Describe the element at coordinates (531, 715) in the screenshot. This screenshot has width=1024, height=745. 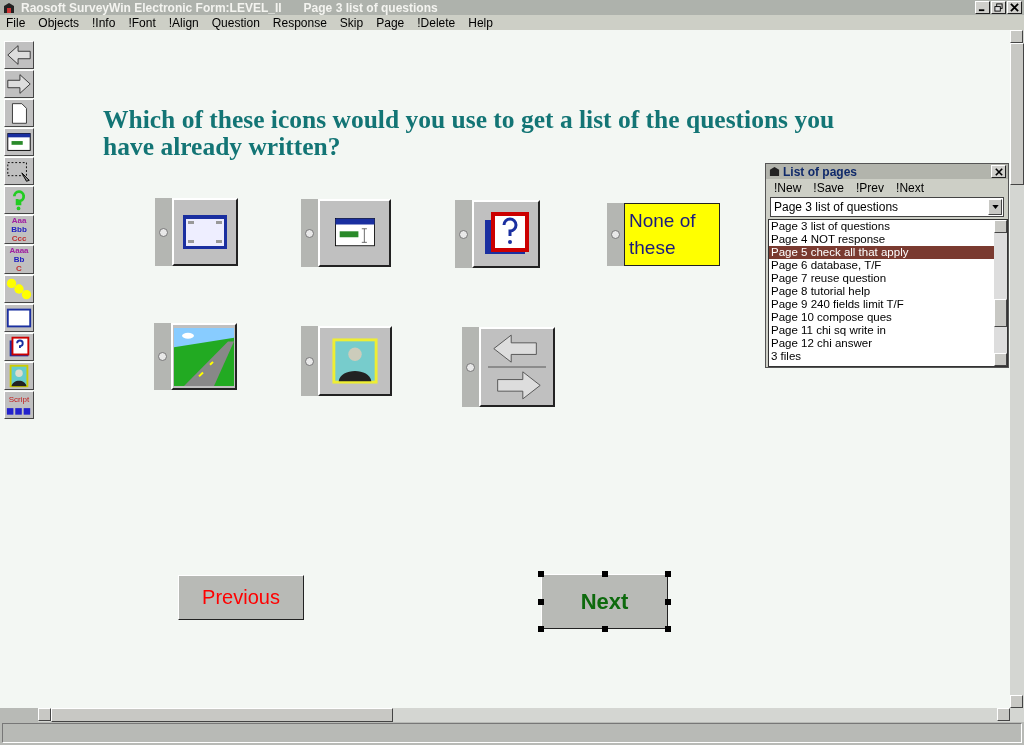
I see `horizontal-scrollbar` at that location.